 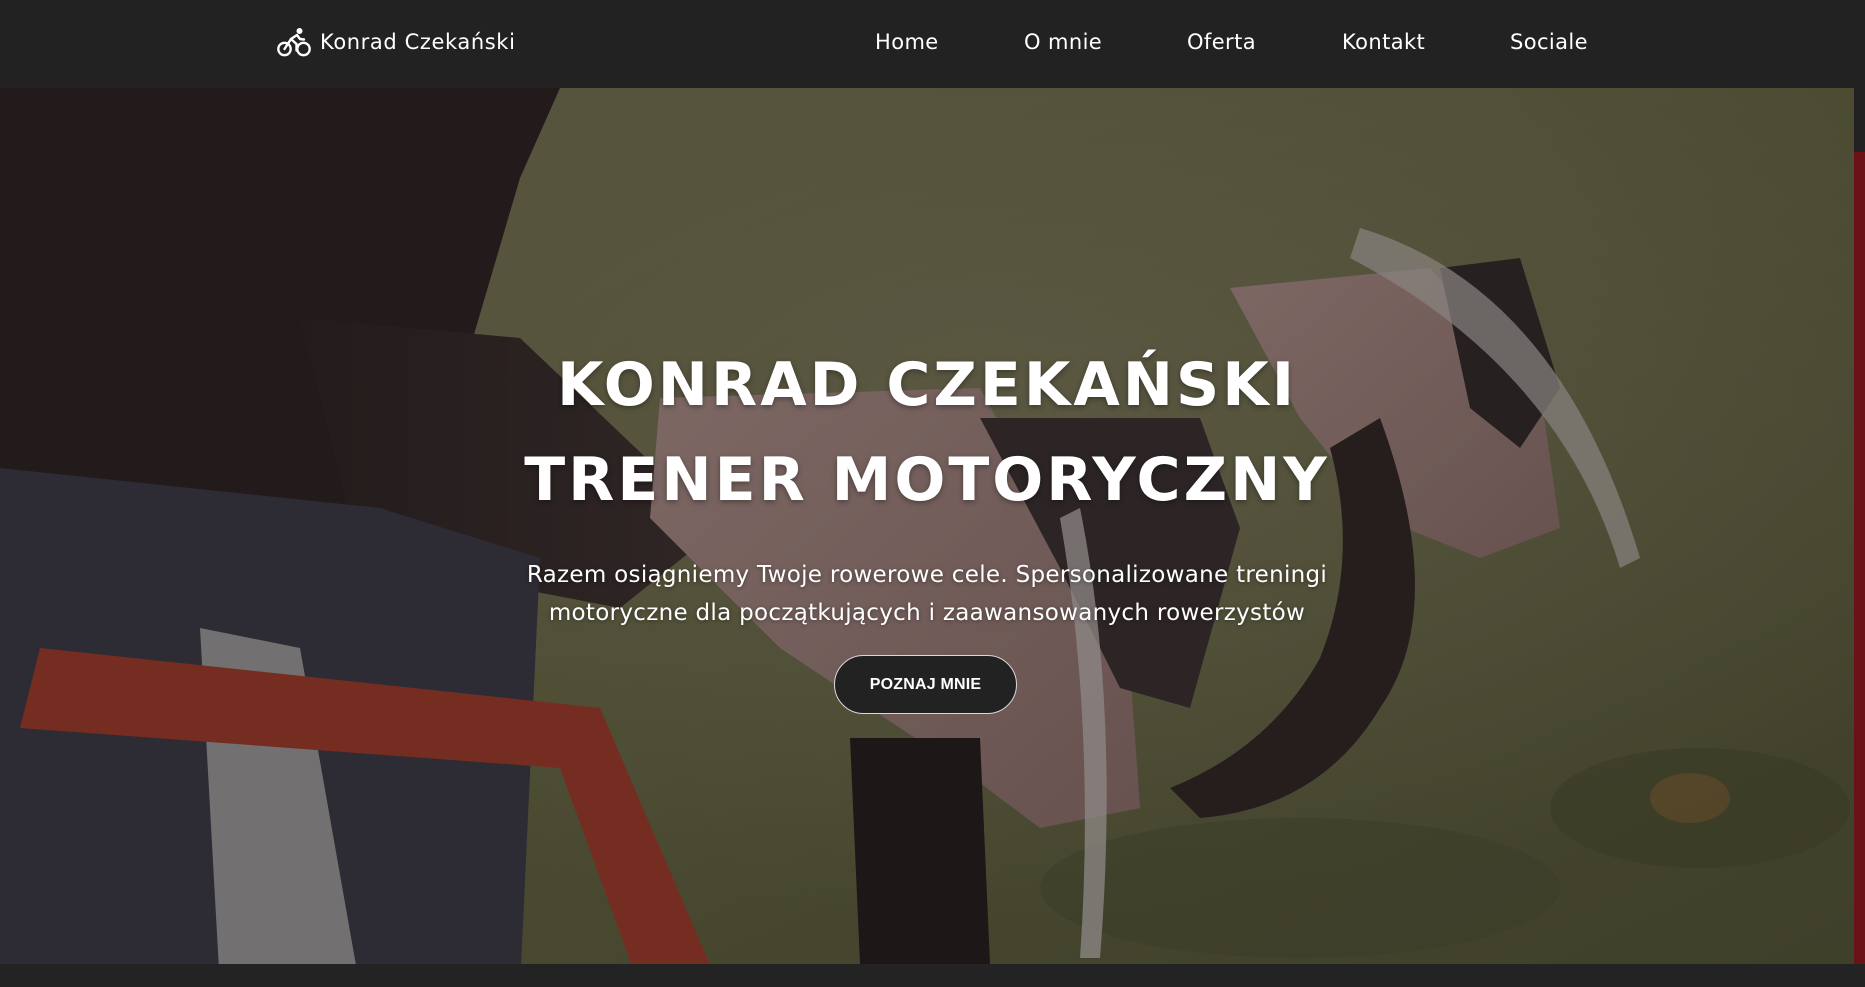 What do you see at coordinates (1063, 42) in the screenshot?
I see `nav-link-o-mnie: O mnie` at bounding box center [1063, 42].